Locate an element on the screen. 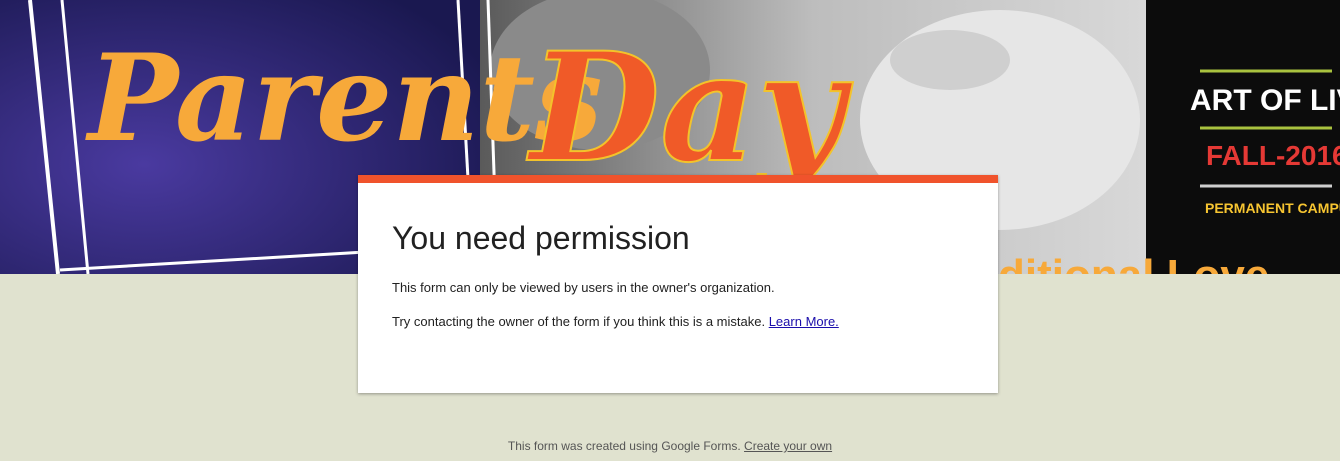 The image size is (1340, 461). card-accent-bar is located at coordinates (678, 179).